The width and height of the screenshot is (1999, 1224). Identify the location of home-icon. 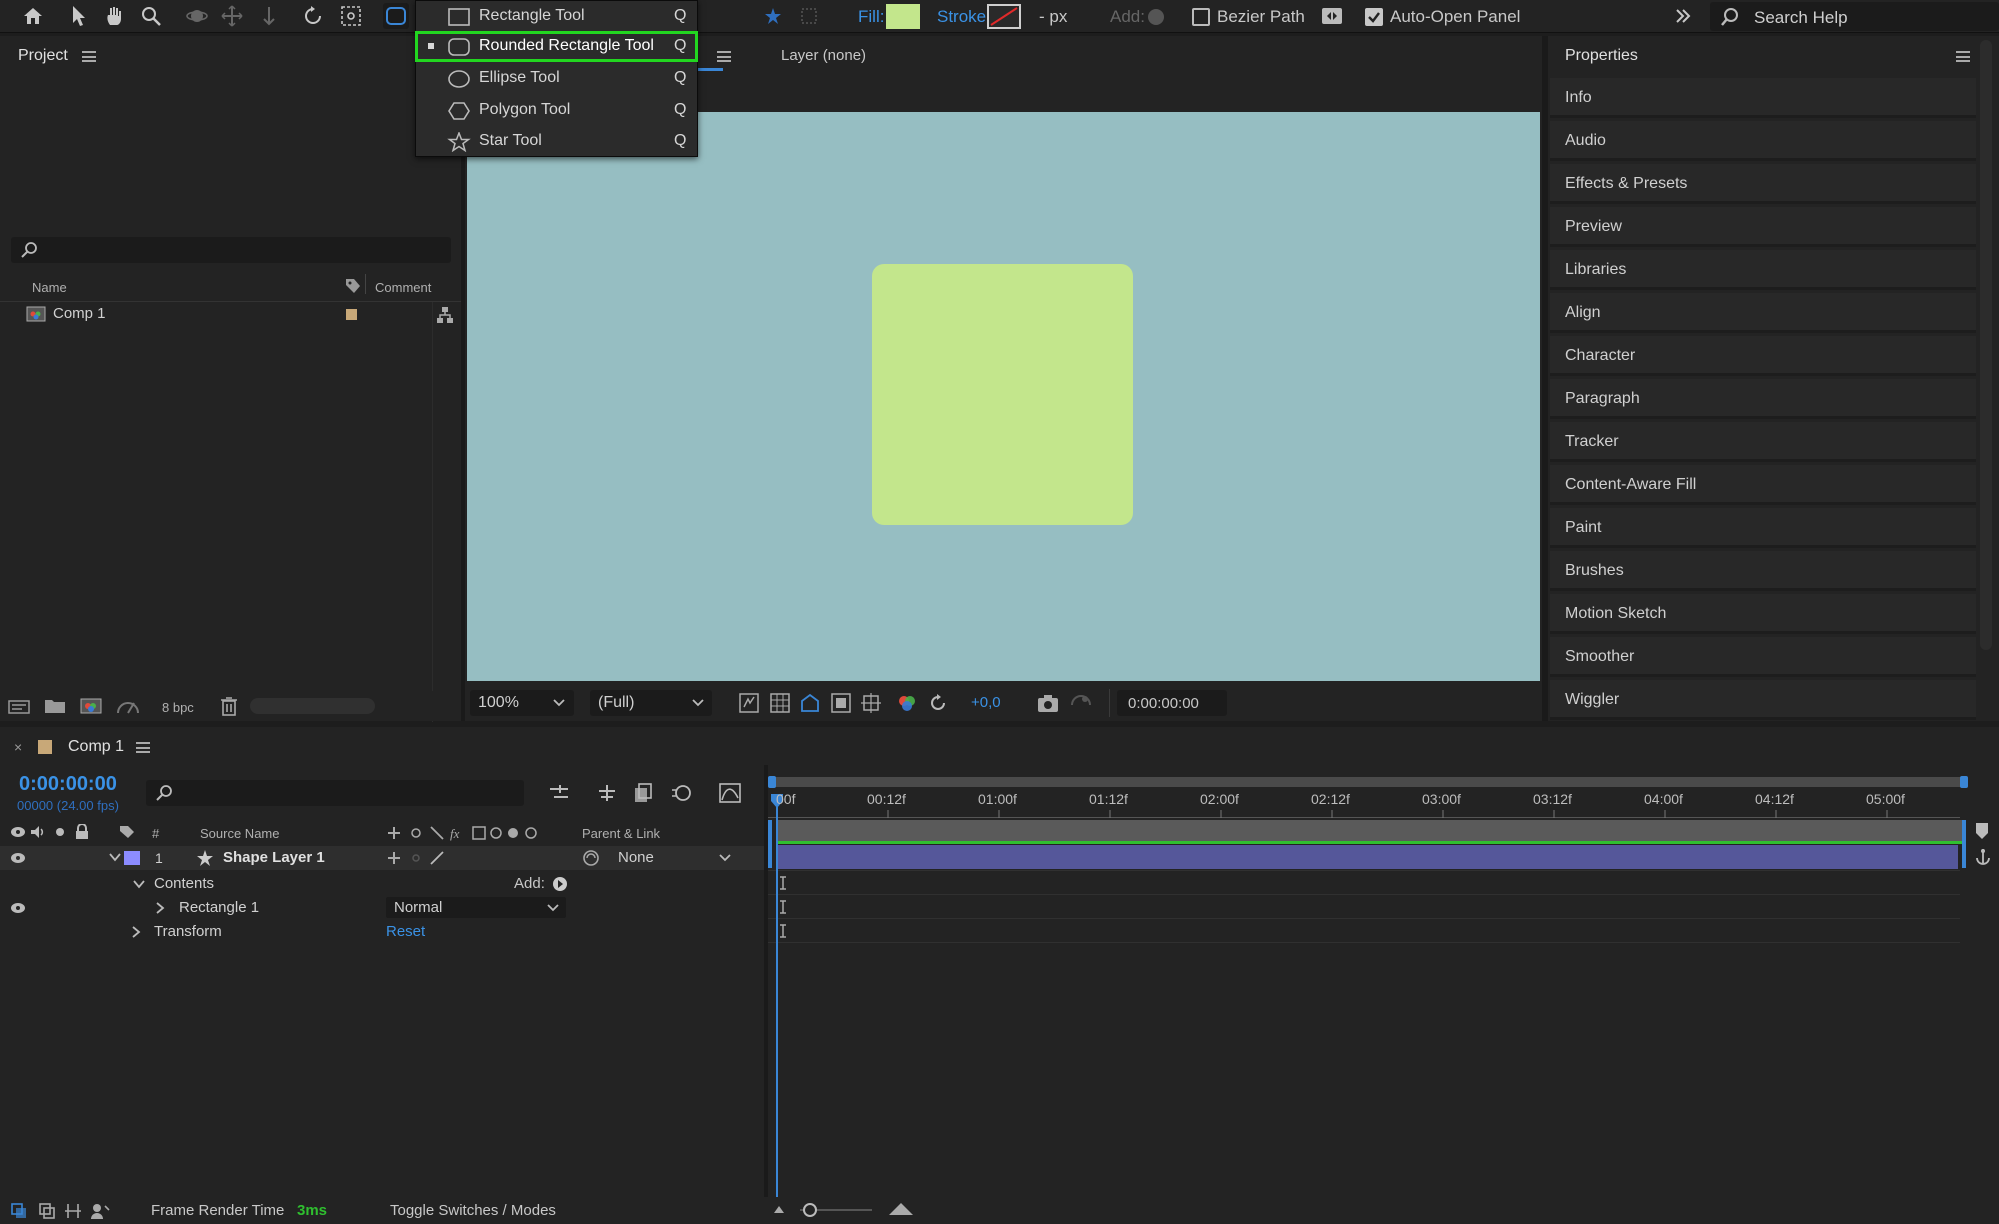
(33, 16).